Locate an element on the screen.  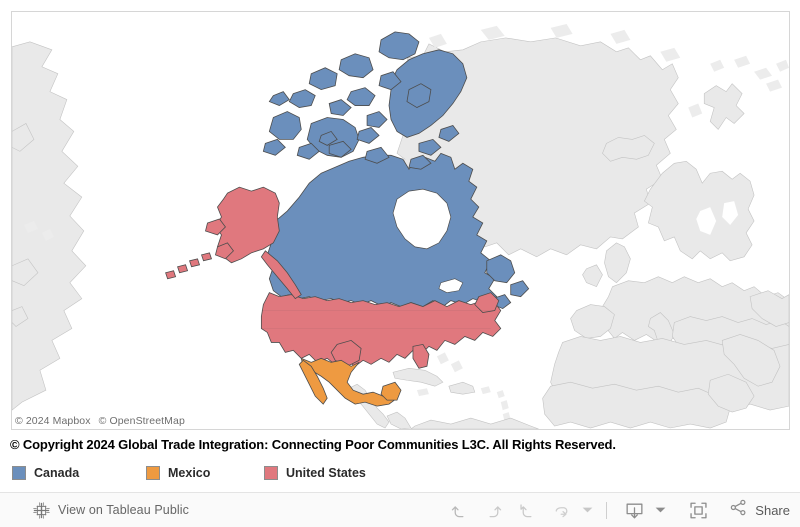
map-attribution: © 2024 Mapbox © OpenStreetMap is located at coordinates (103, 421).